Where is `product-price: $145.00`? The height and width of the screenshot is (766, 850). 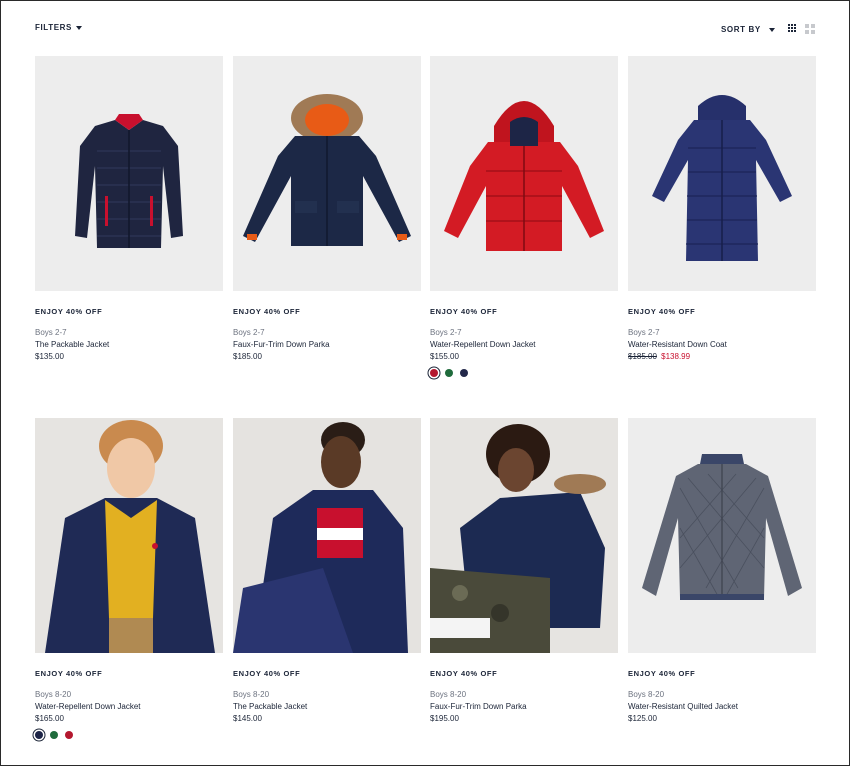 product-price: $145.00 is located at coordinates (247, 718).